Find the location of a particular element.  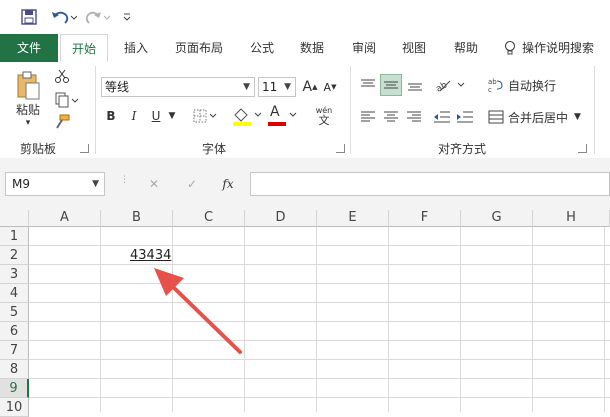

wrap-text-button: ab c 自动换行 is located at coordinates (528, 85).